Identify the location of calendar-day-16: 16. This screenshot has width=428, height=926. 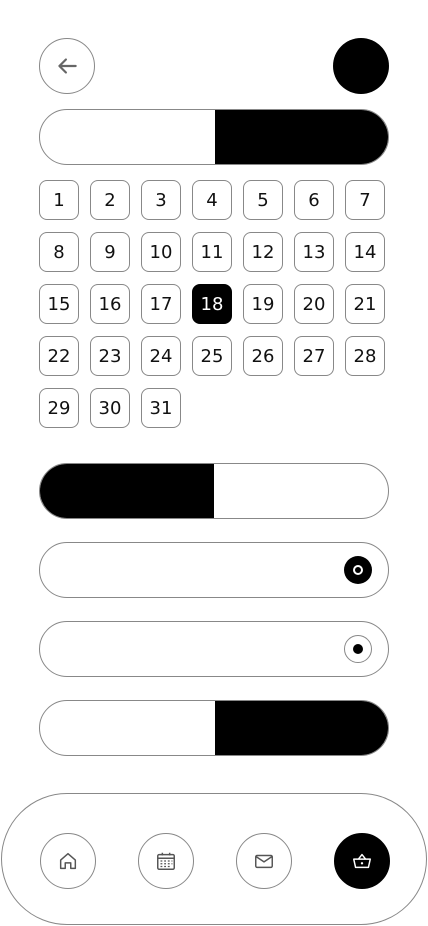
(110, 304).